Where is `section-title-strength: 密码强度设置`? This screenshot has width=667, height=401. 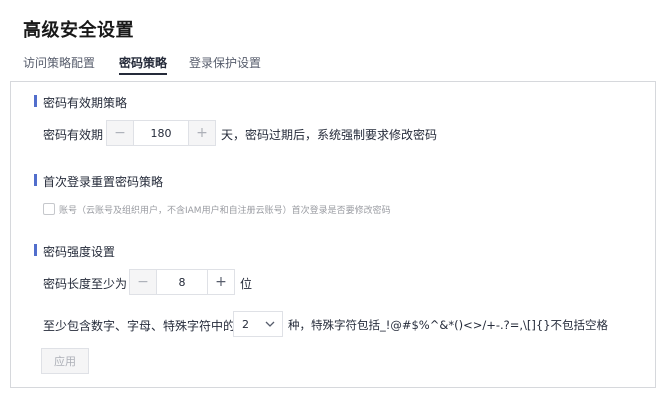
section-title-strength: 密码强度设置 is located at coordinates (75, 251).